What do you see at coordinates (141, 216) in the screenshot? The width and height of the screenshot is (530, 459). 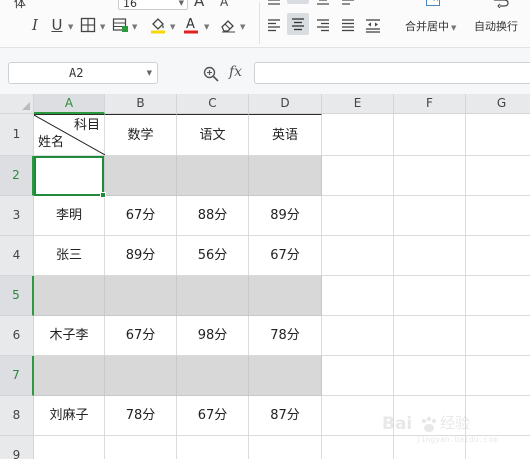 I see `cell-b3-score: 67分` at bounding box center [141, 216].